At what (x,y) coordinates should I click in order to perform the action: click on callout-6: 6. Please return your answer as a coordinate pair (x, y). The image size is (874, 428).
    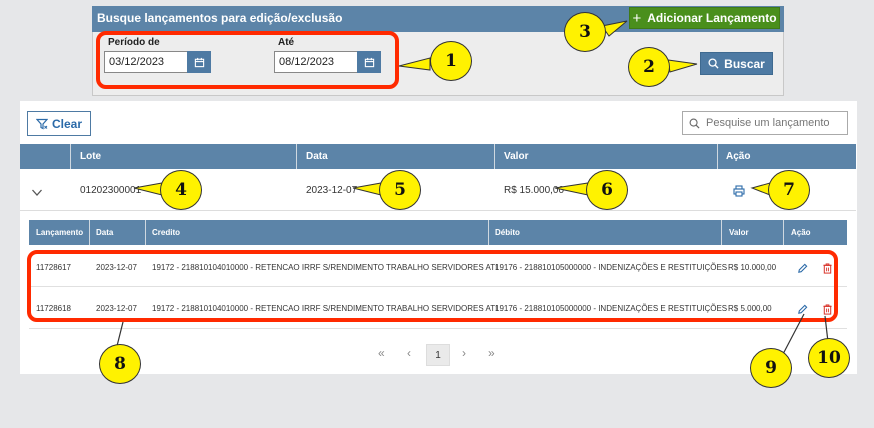
    Looking at the image, I should click on (607, 190).